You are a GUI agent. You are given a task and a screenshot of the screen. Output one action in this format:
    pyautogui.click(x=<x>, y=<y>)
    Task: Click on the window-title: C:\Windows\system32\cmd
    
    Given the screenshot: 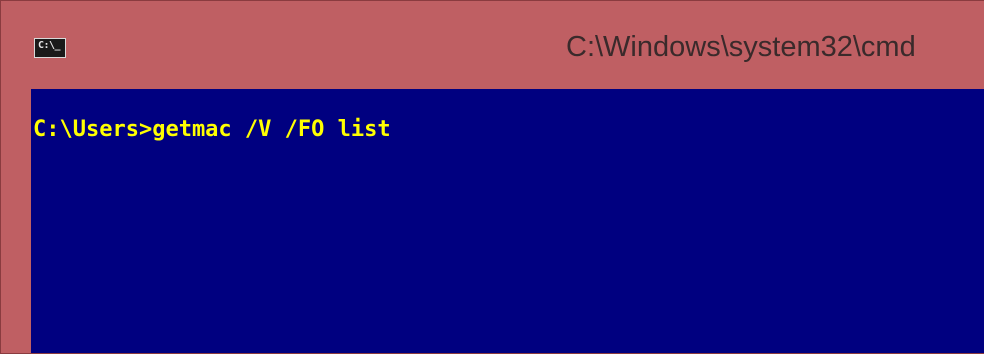 What is the action you would take?
    pyautogui.click(x=741, y=47)
    